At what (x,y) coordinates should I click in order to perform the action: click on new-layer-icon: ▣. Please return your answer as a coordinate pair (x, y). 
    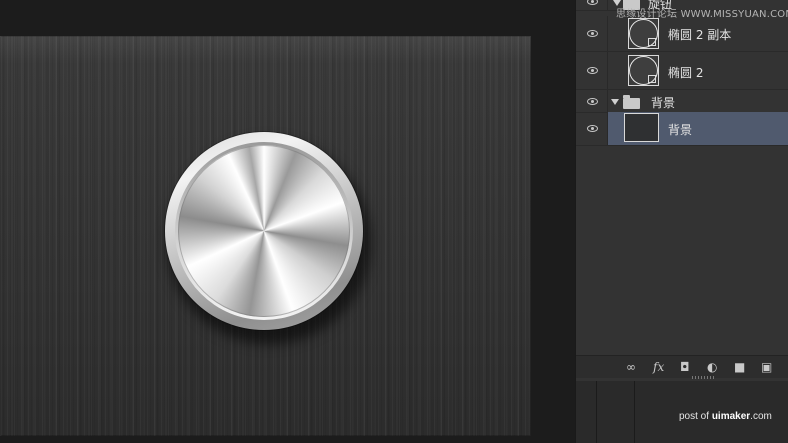
    Looking at the image, I should click on (766, 367).